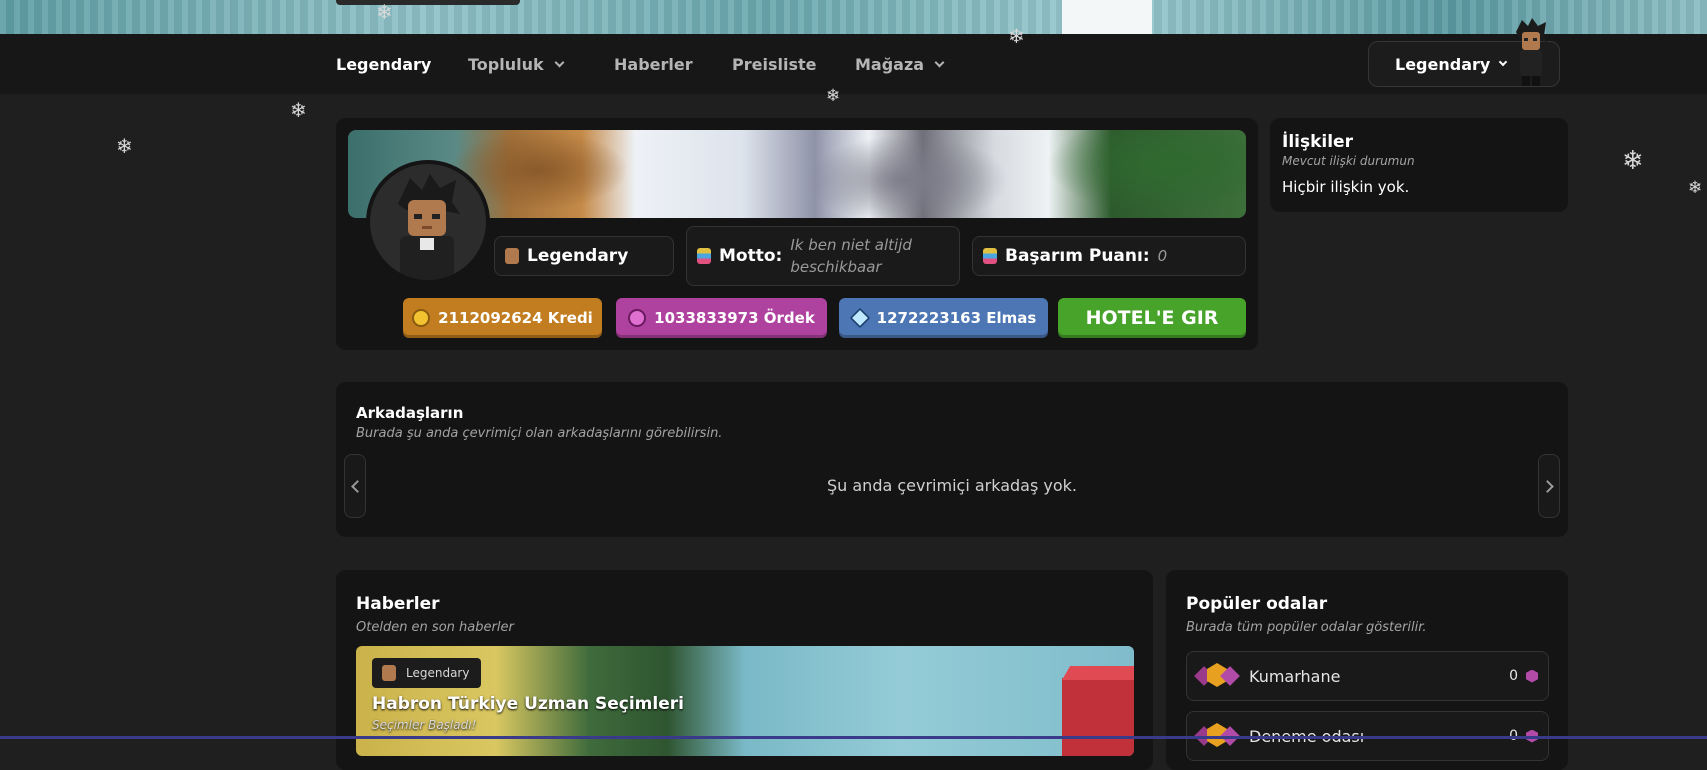 Image resolution: width=1707 pixels, height=770 pixels. Describe the element at coordinates (1077, 256) in the screenshot. I see `achievement-label: Başarım Puanı:` at that location.